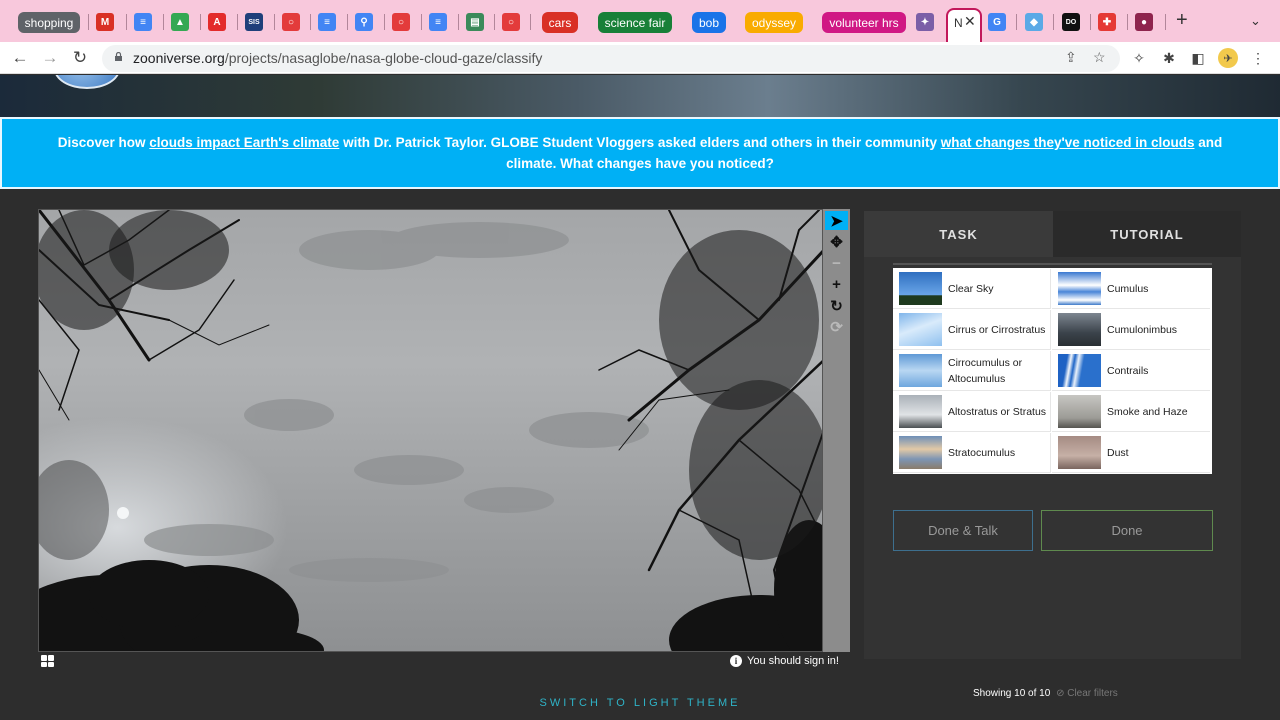 This screenshot has height=720, width=1280. I want to click on choice-label: Dust, so click(1118, 452).